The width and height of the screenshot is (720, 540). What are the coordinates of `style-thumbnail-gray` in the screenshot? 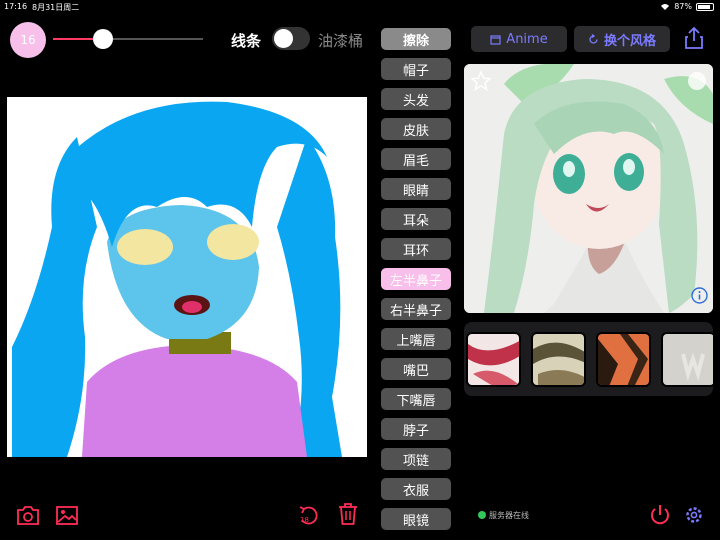 It's located at (687, 359).